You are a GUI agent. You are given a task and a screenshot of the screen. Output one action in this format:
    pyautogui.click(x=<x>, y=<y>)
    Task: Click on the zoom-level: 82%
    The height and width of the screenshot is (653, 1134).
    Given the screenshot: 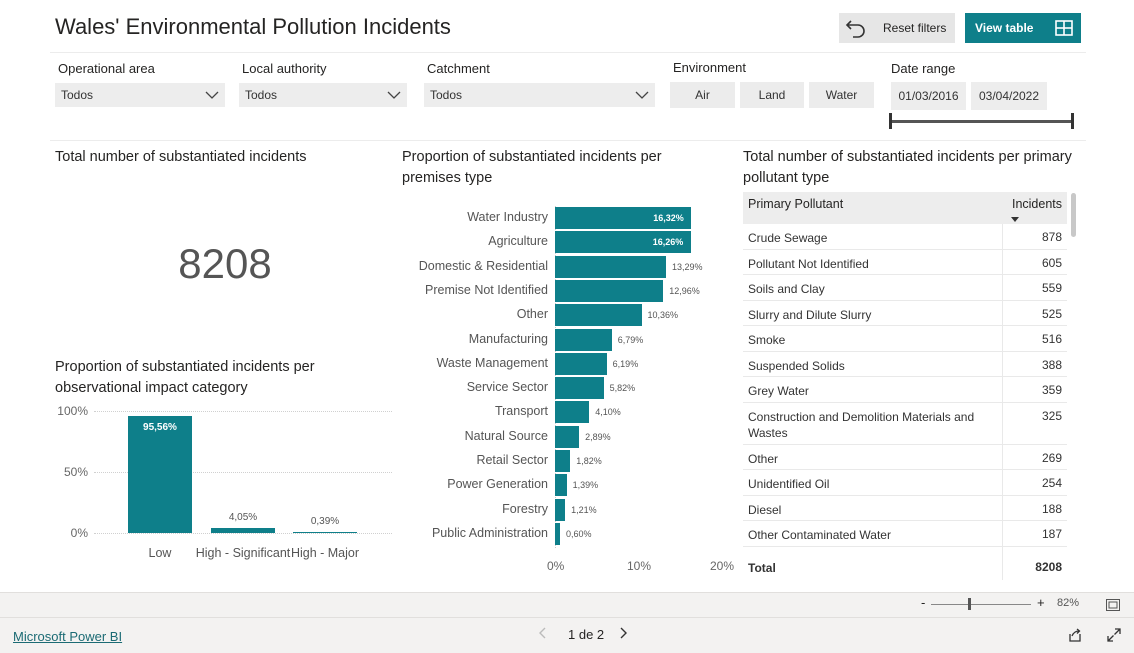 What is the action you would take?
    pyautogui.click(x=1068, y=603)
    